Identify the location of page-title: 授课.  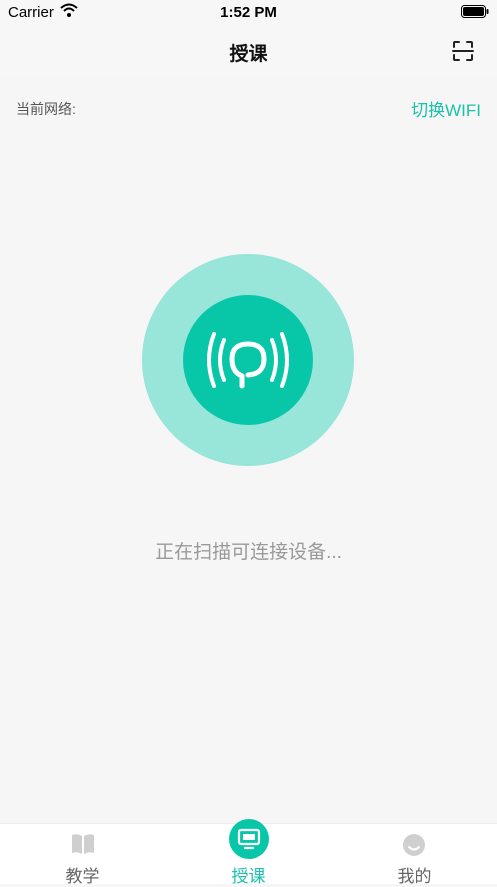
(248, 54).